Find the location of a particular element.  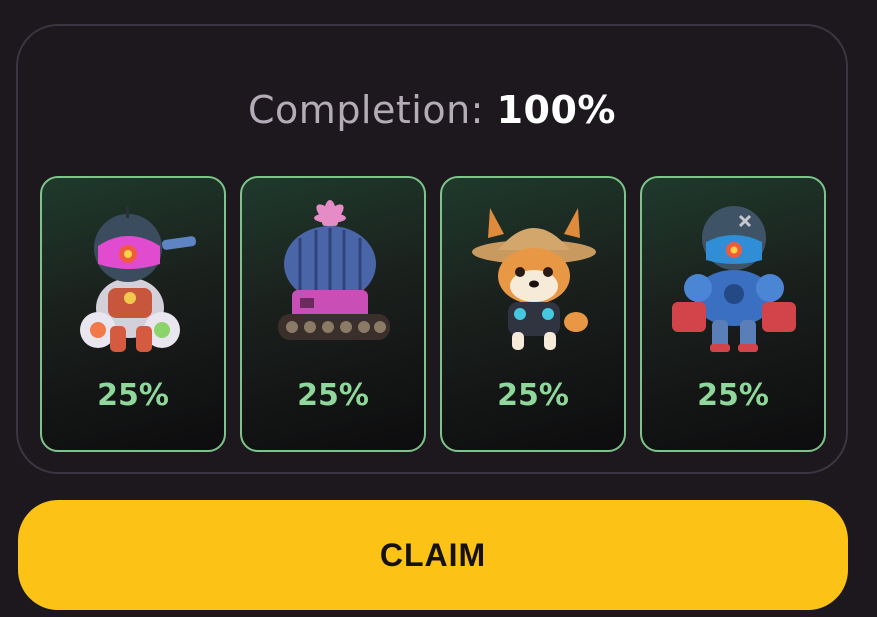

character-card-1: 25% is located at coordinates (133, 314).